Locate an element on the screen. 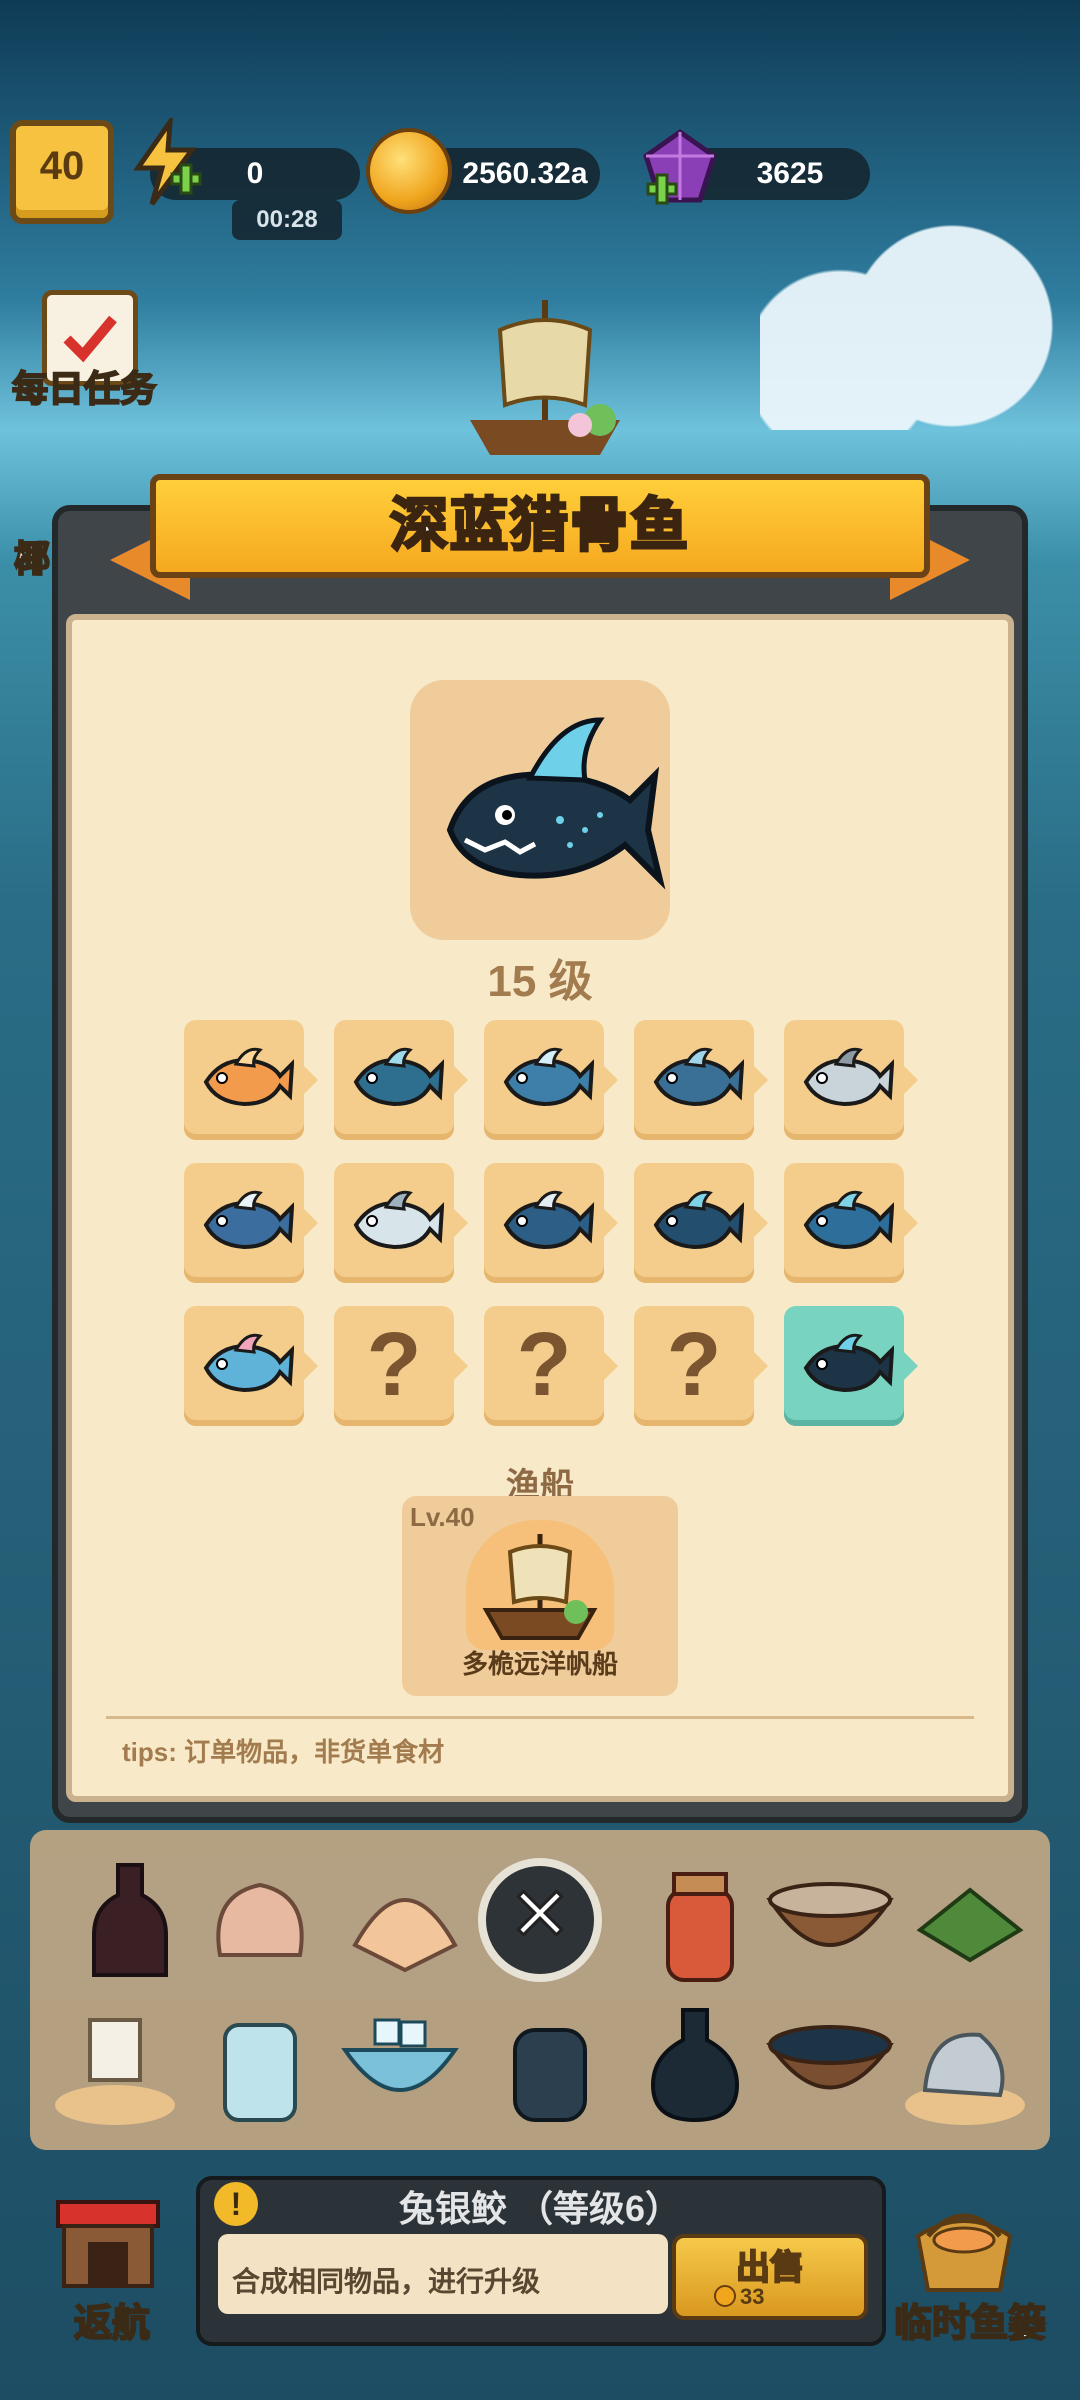 This screenshot has height=2400, width=1080. ice-bowl-item-icon is located at coordinates (400, 2060).